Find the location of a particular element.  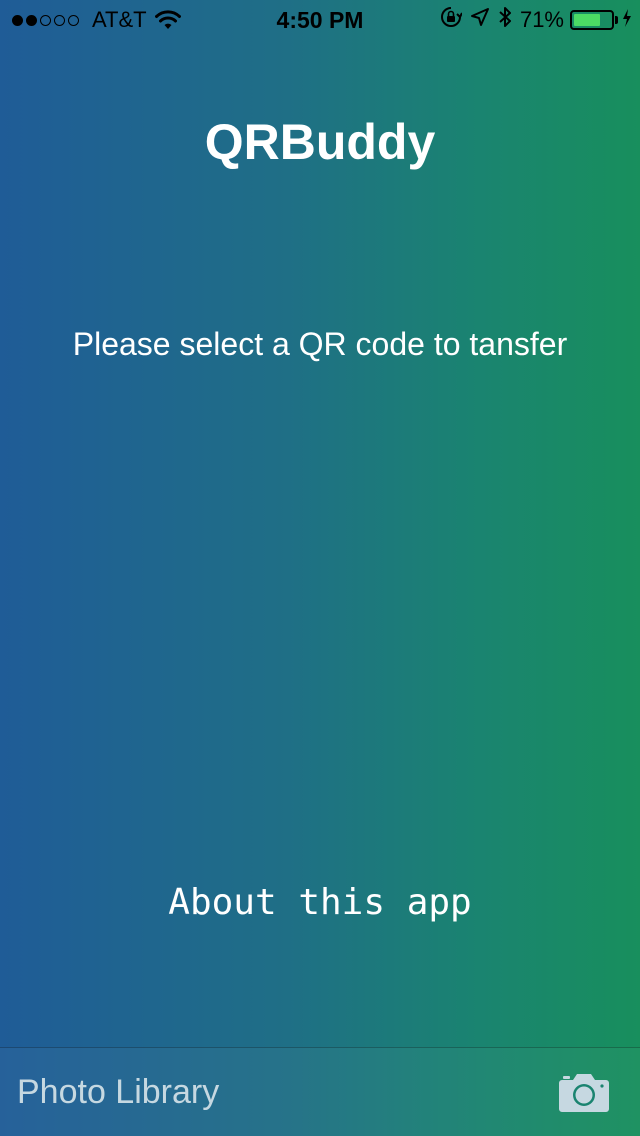

charging-bolt-icon is located at coordinates (627, 20).